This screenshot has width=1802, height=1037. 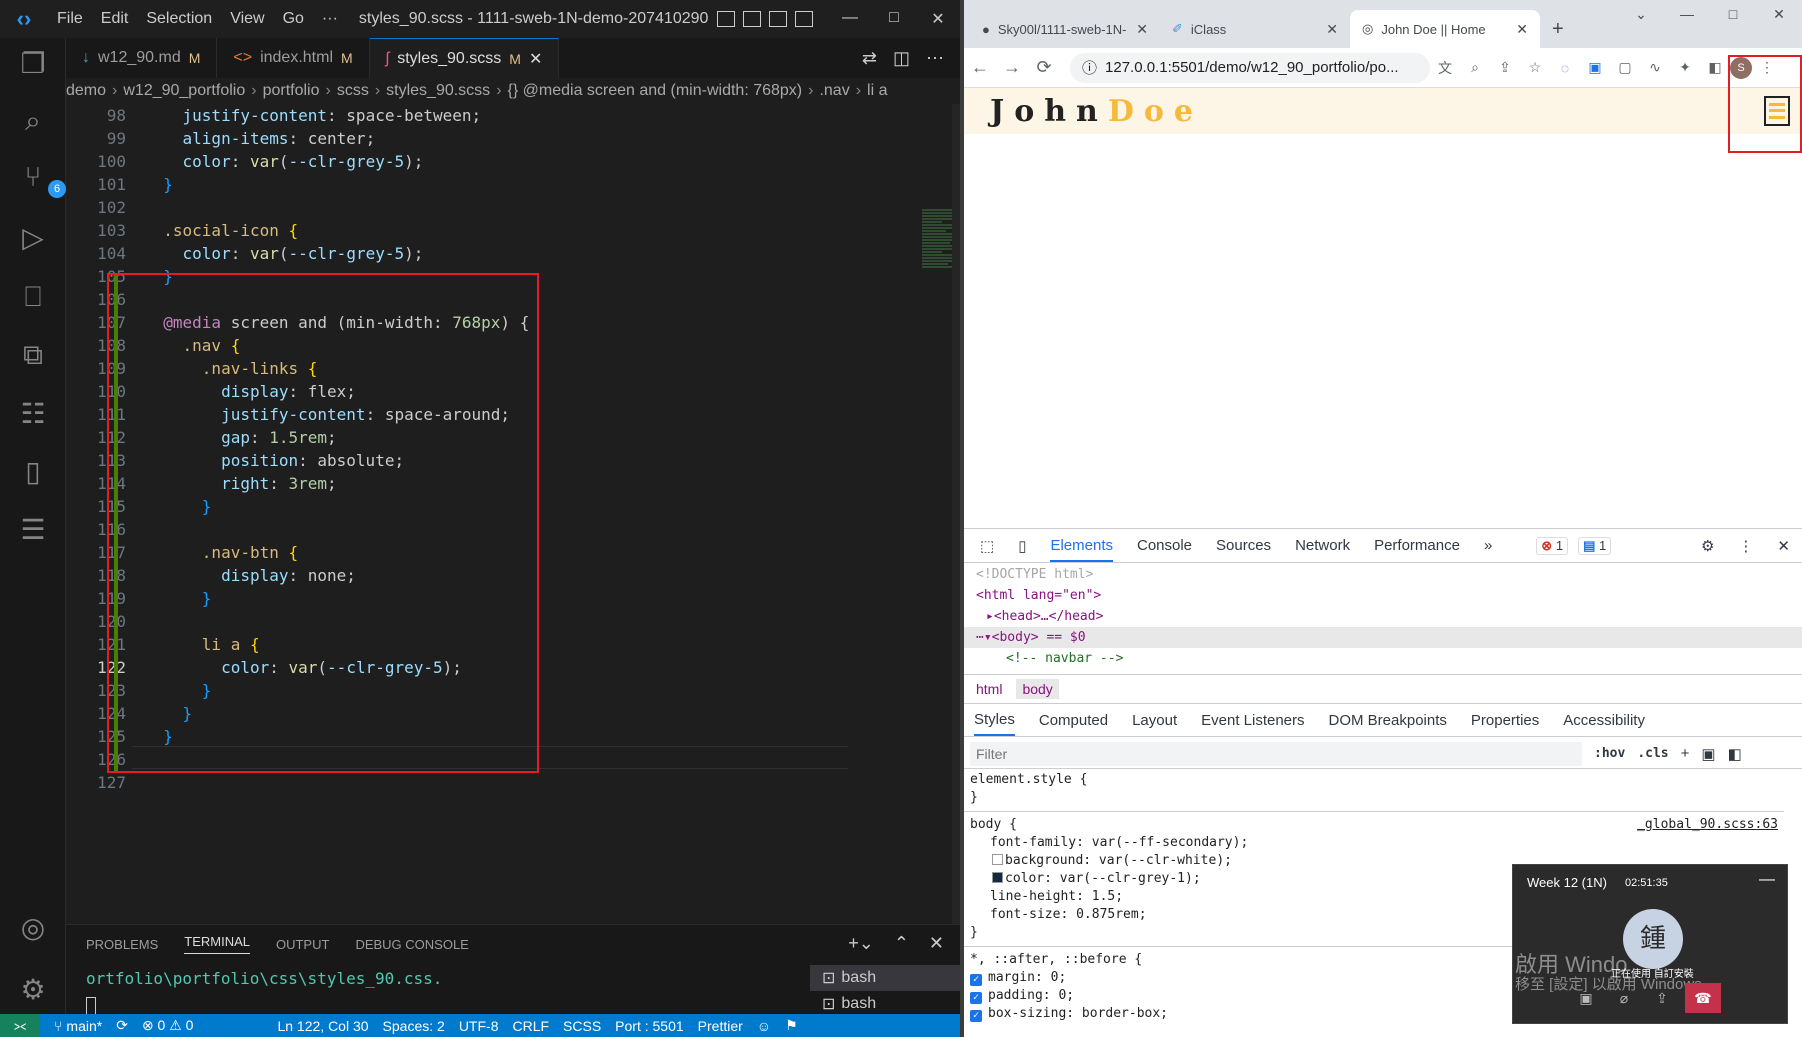 What do you see at coordinates (1735, 754) in the screenshot?
I see `toggle-sidebar-icon: ◧` at bounding box center [1735, 754].